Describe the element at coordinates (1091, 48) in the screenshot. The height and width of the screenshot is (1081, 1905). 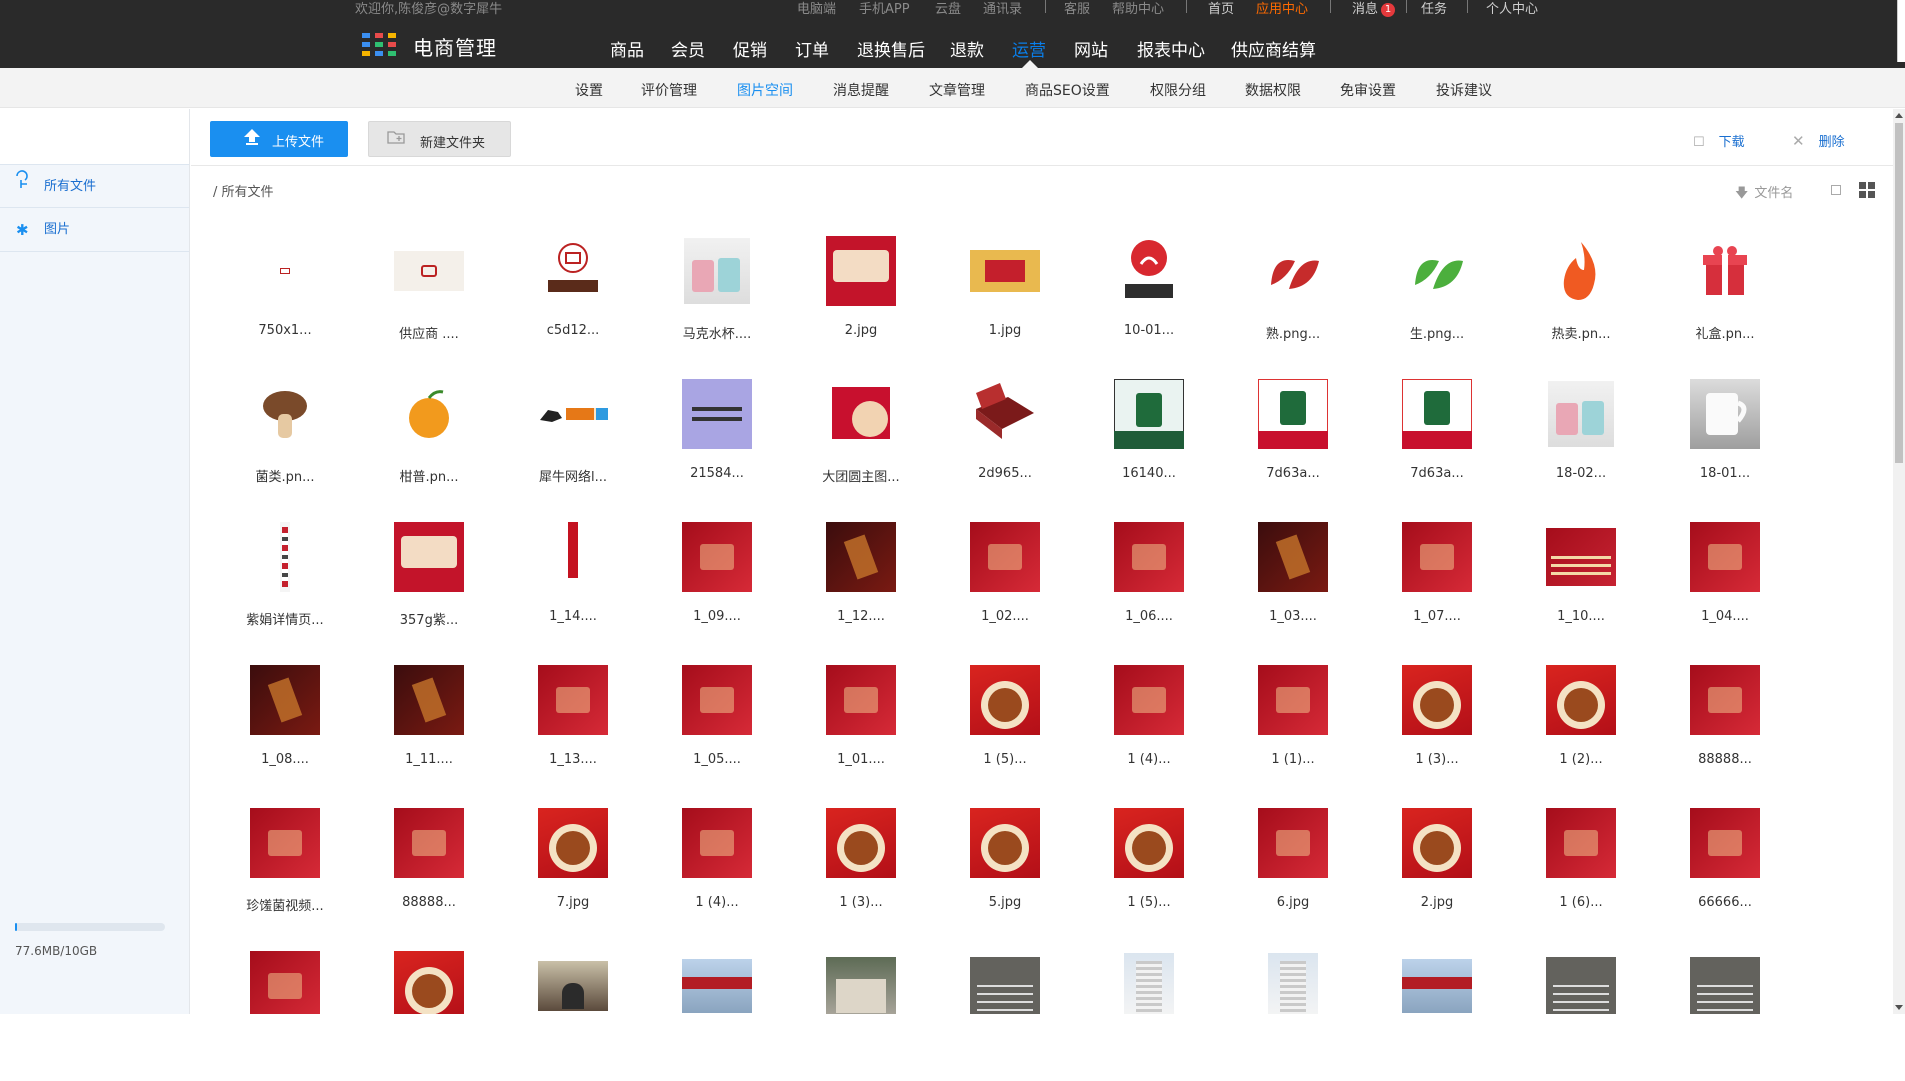
I see `nav-website: 网站` at that location.